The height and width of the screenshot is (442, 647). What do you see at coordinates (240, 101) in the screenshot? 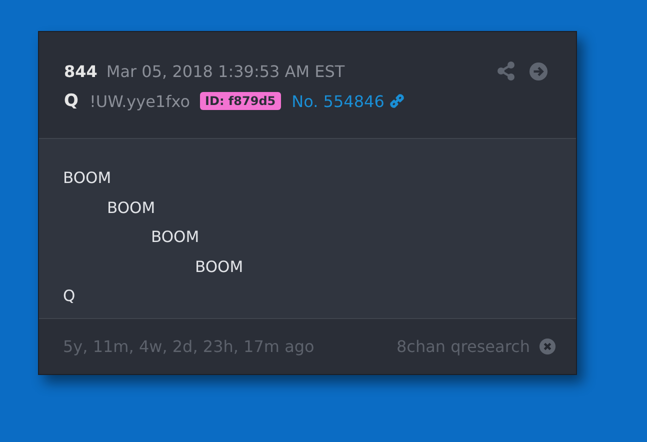
I see `id-badge: ID: f879d5` at bounding box center [240, 101].